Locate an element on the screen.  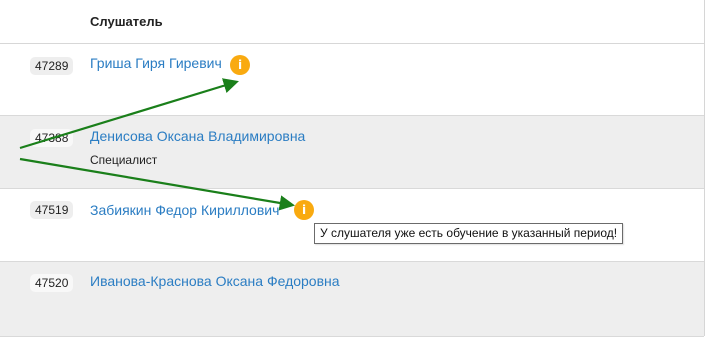
student-id-badge: 47519 is located at coordinates (52, 210).